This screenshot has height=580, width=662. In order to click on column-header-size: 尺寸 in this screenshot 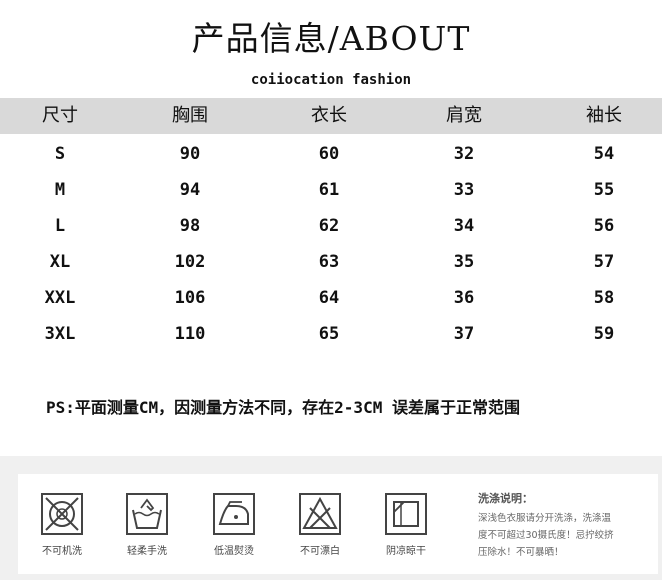, I will do `click(60, 115)`.